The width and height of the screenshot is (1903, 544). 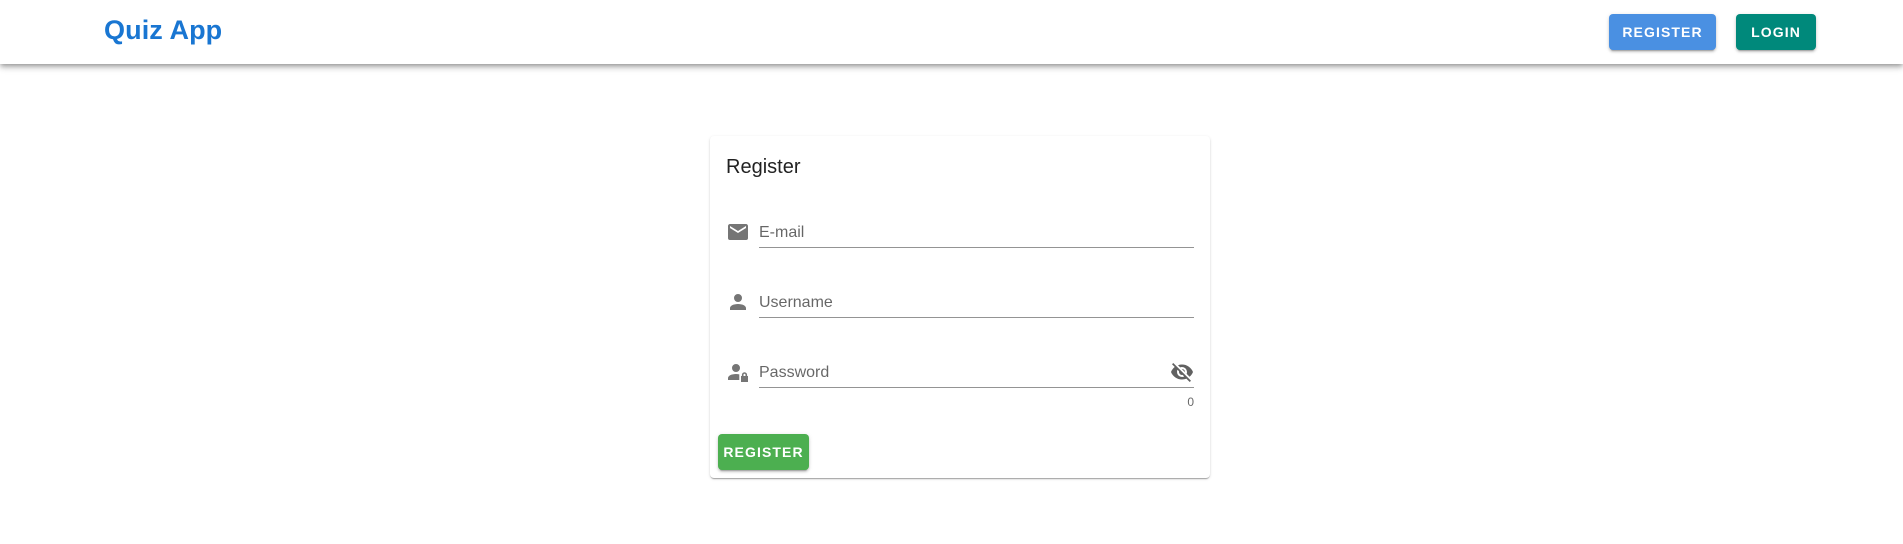 What do you see at coordinates (763, 167) in the screenshot?
I see `form-title: Register` at bounding box center [763, 167].